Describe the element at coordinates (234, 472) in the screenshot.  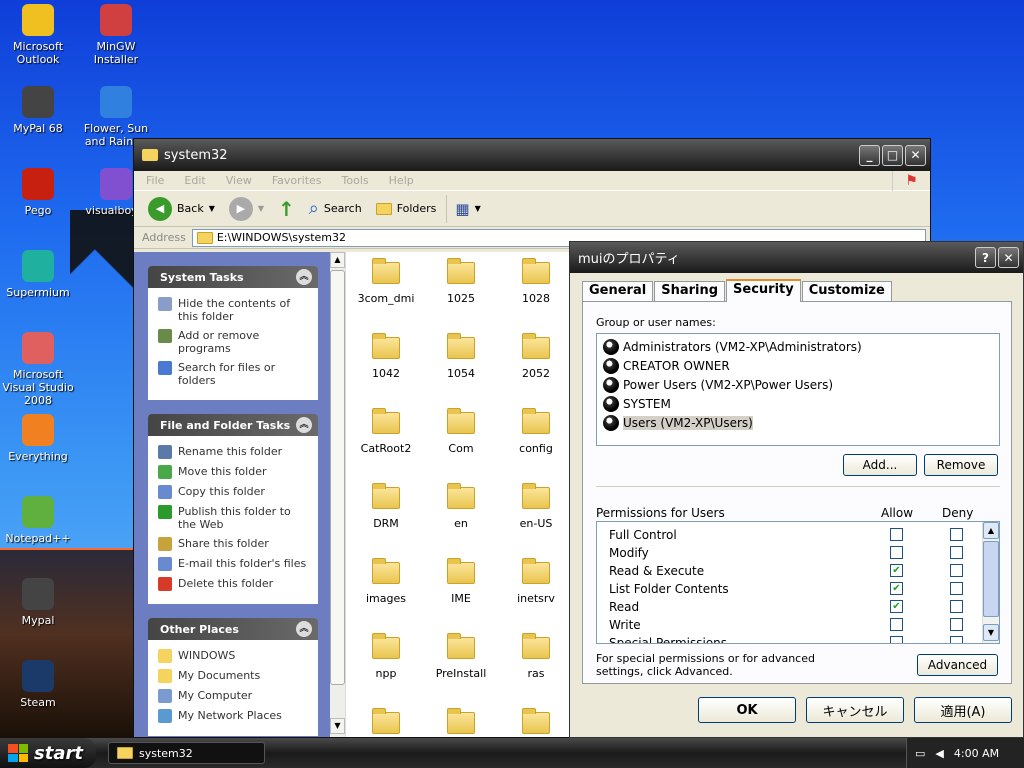
I see `task-link: Move this folder` at that location.